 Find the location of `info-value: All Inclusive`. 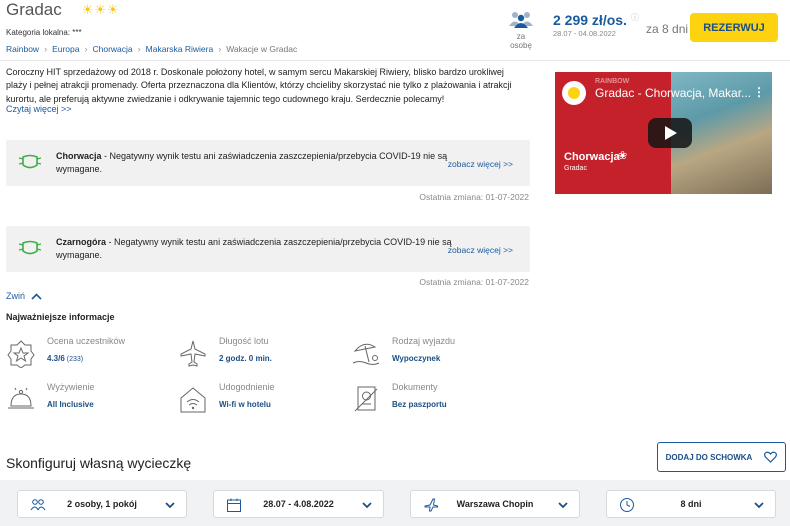

info-value: All Inclusive is located at coordinates (70, 404).